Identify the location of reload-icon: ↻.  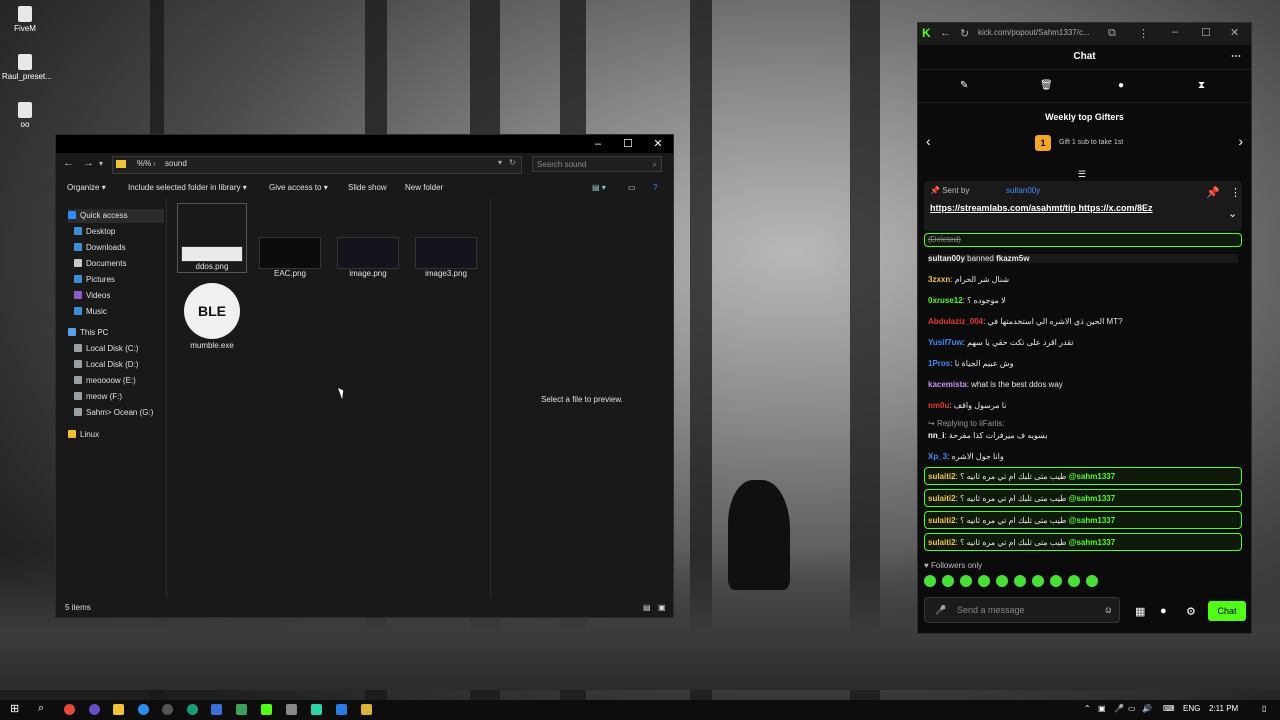
(964, 33).